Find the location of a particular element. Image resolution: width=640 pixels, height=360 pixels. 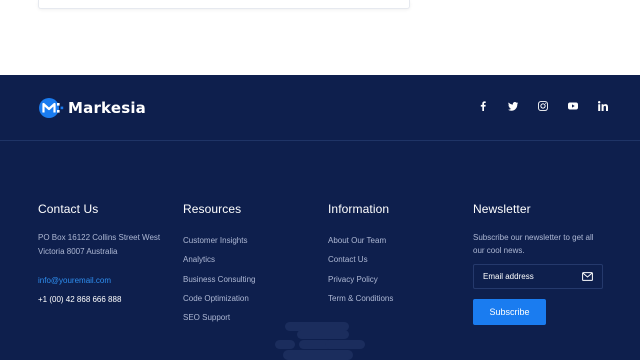

phone-number: +1 (00) 42 868 666 888 is located at coordinates (80, 299).